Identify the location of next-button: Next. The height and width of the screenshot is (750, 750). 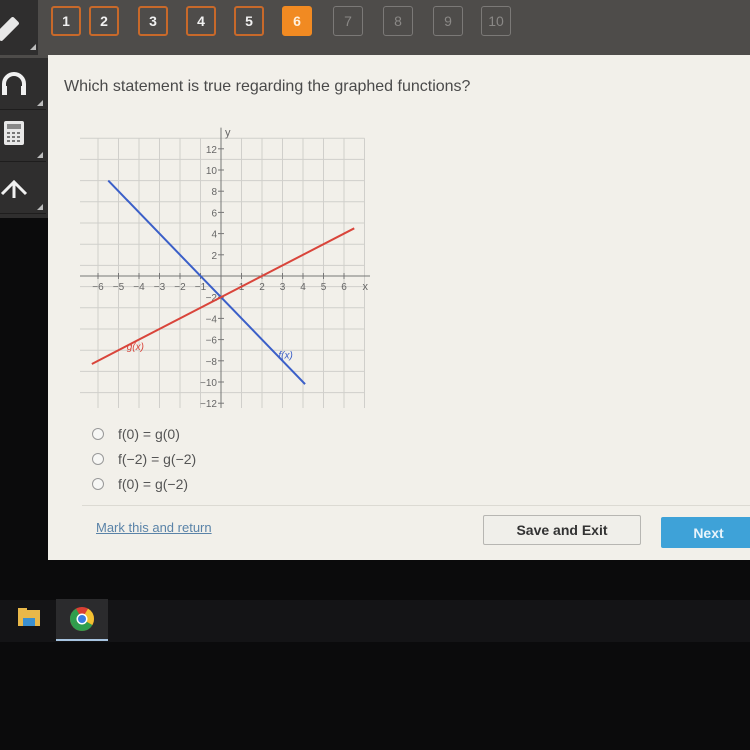
(705, 532).